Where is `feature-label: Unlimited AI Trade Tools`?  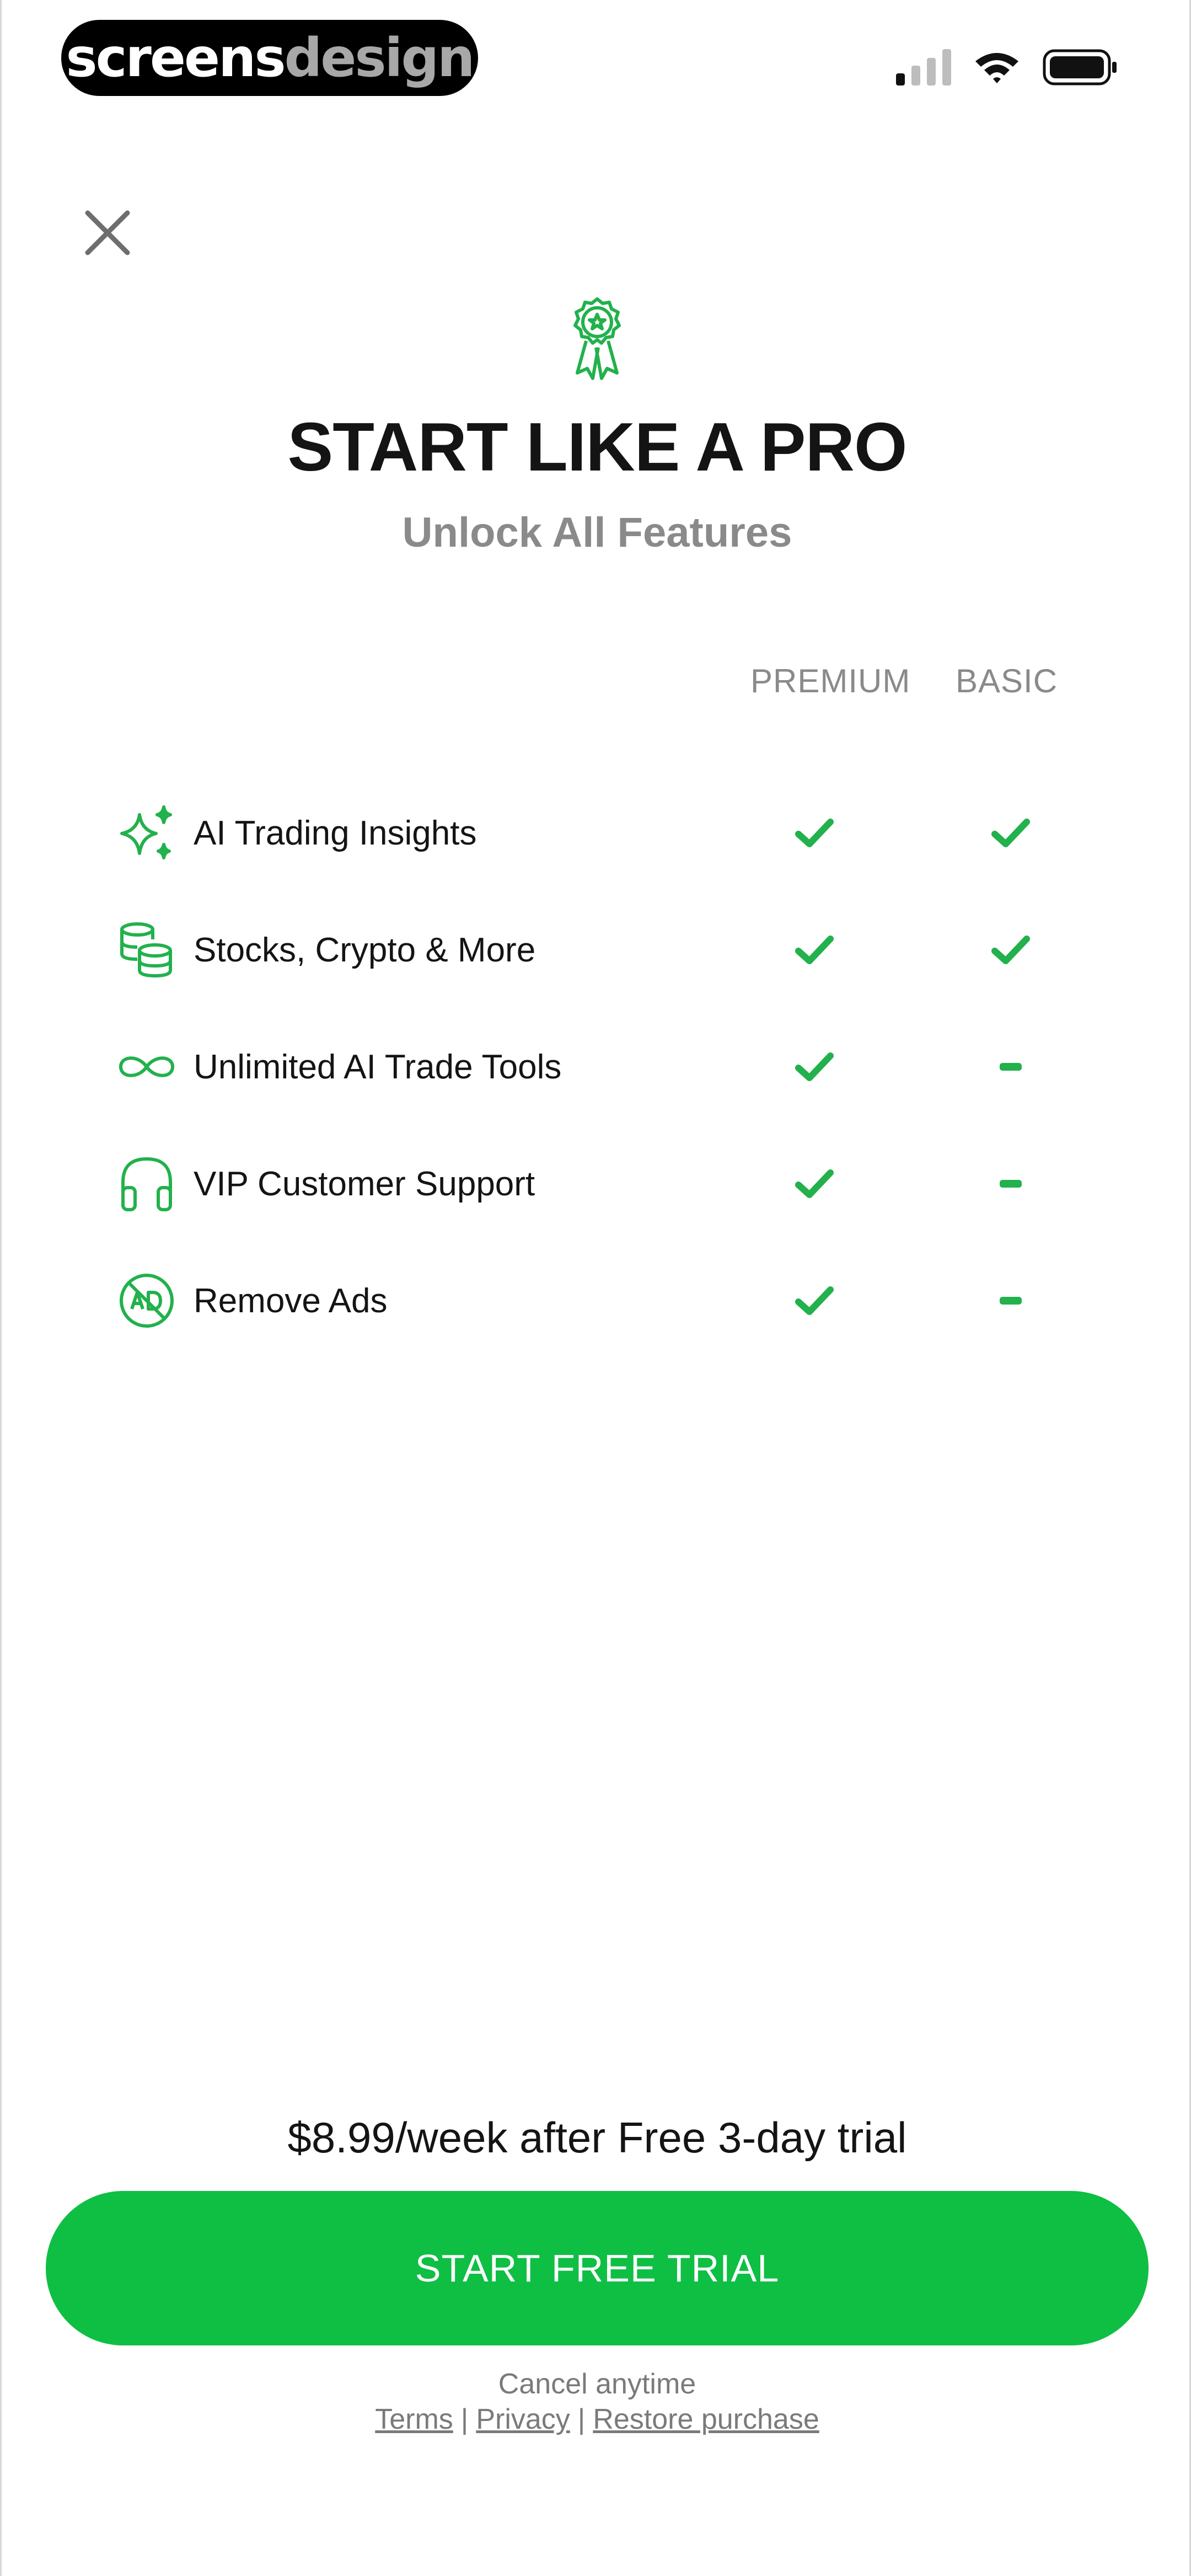 feature-label: Unlimited AI Trade Tools is located at coordinates (378, 1066).